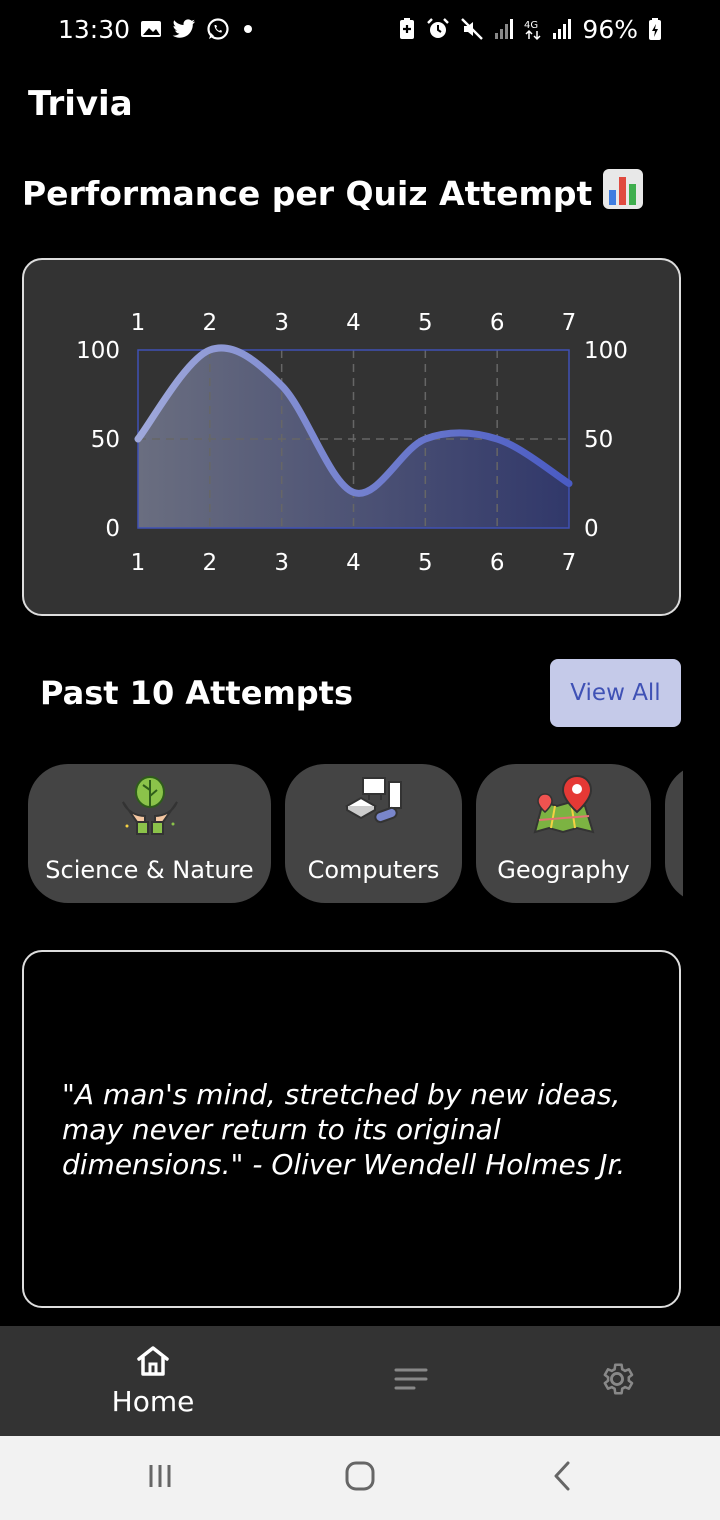 This screenshot has width=720, height=1520. I want to click on performance-title: Performance per Quiz Attempt, so click(333, 193).